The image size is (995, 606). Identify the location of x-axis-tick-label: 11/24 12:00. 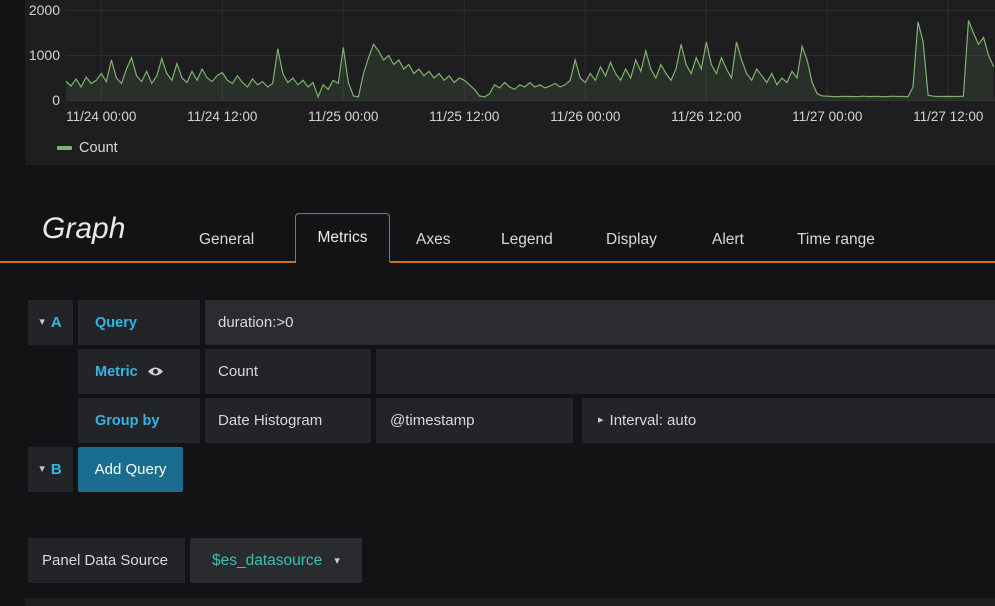
(222, 116).